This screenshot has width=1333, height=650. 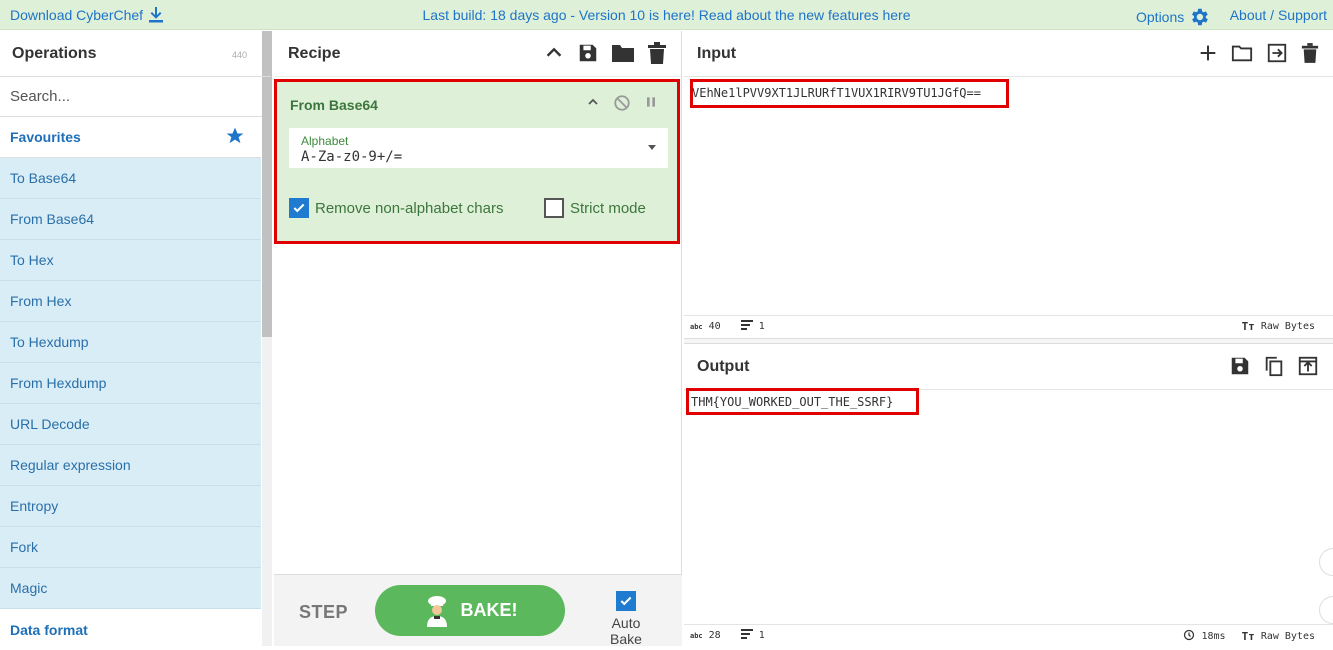 I want to click on input-line-count: 1, so click(x=761, y=326).